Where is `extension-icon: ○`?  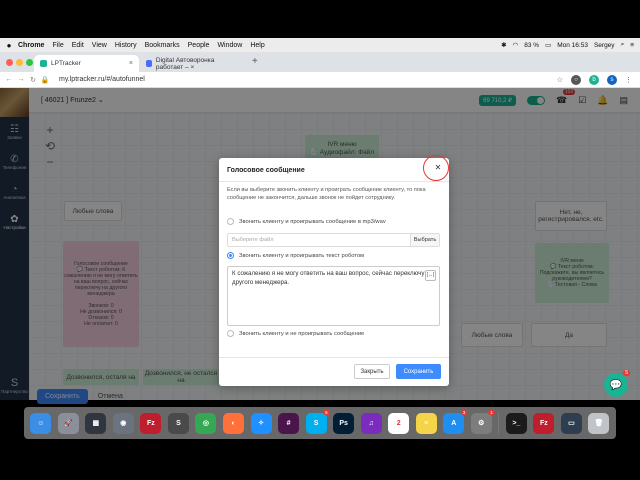
extension-icon: ○ is located at coordinates (576, 79).